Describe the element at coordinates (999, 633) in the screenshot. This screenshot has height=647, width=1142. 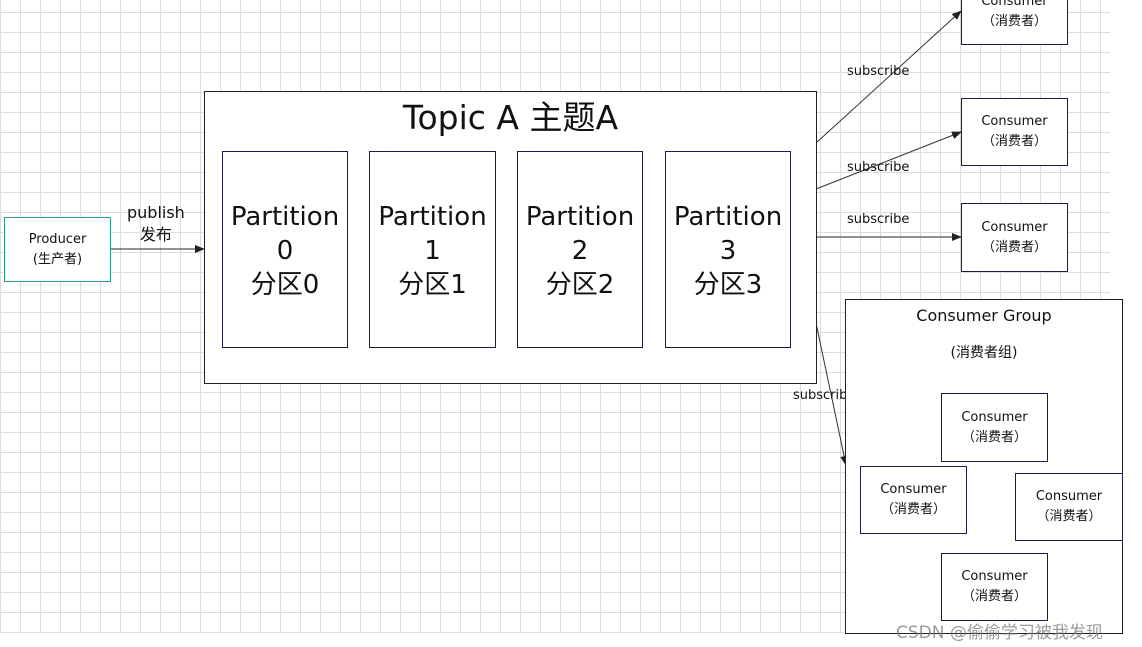
I see `watermark: CSDN @偷偷学习被我发现` at that location.